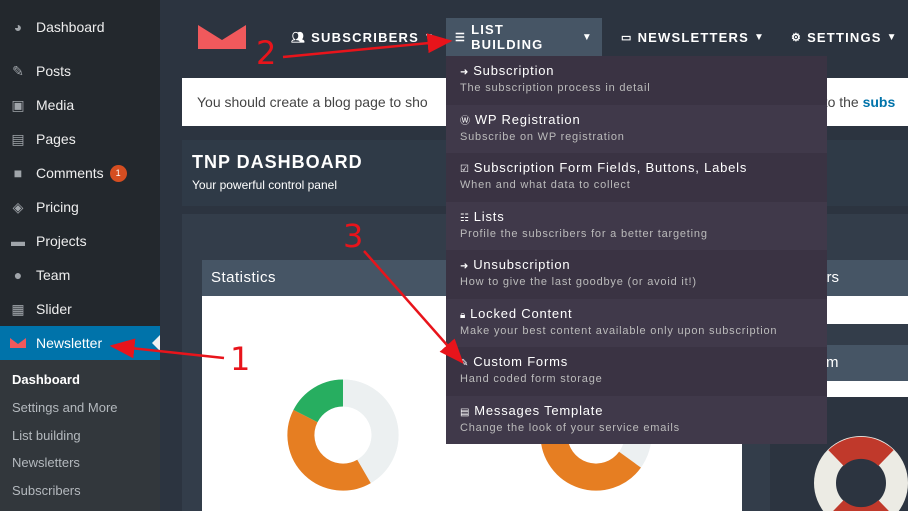  I want to click on annotation-number-2: 2, so click(266, 53).